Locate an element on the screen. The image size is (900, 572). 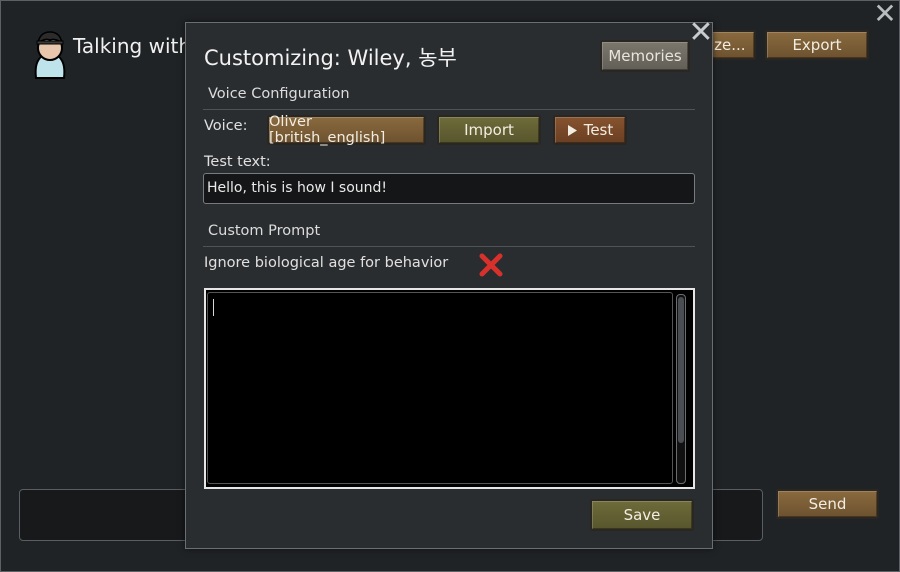
window-close-icon: ✕ is located at coordinates (885, 14).